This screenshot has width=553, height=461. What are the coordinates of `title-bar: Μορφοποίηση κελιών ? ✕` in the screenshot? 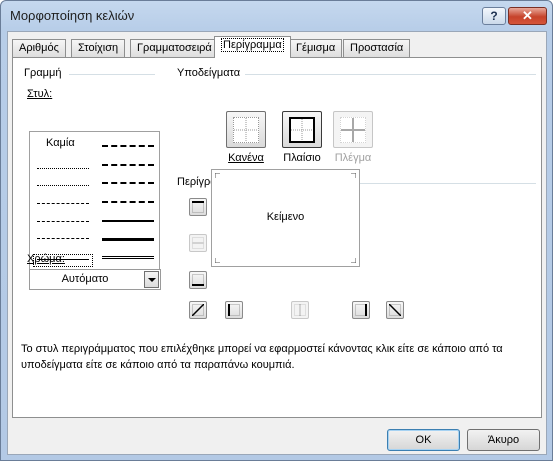 It's located at (276, 16).